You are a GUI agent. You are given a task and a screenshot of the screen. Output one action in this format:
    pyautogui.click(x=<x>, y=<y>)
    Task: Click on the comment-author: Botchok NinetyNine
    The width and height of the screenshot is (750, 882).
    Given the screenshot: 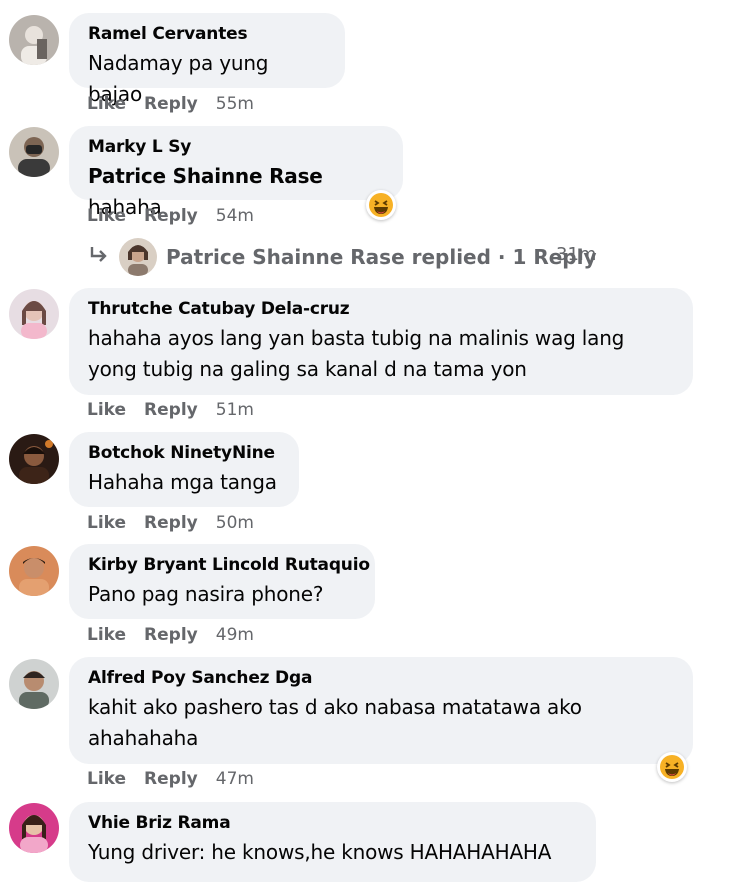 What is the action you would take?
    pyautogui.click(x=183, y=453)
    